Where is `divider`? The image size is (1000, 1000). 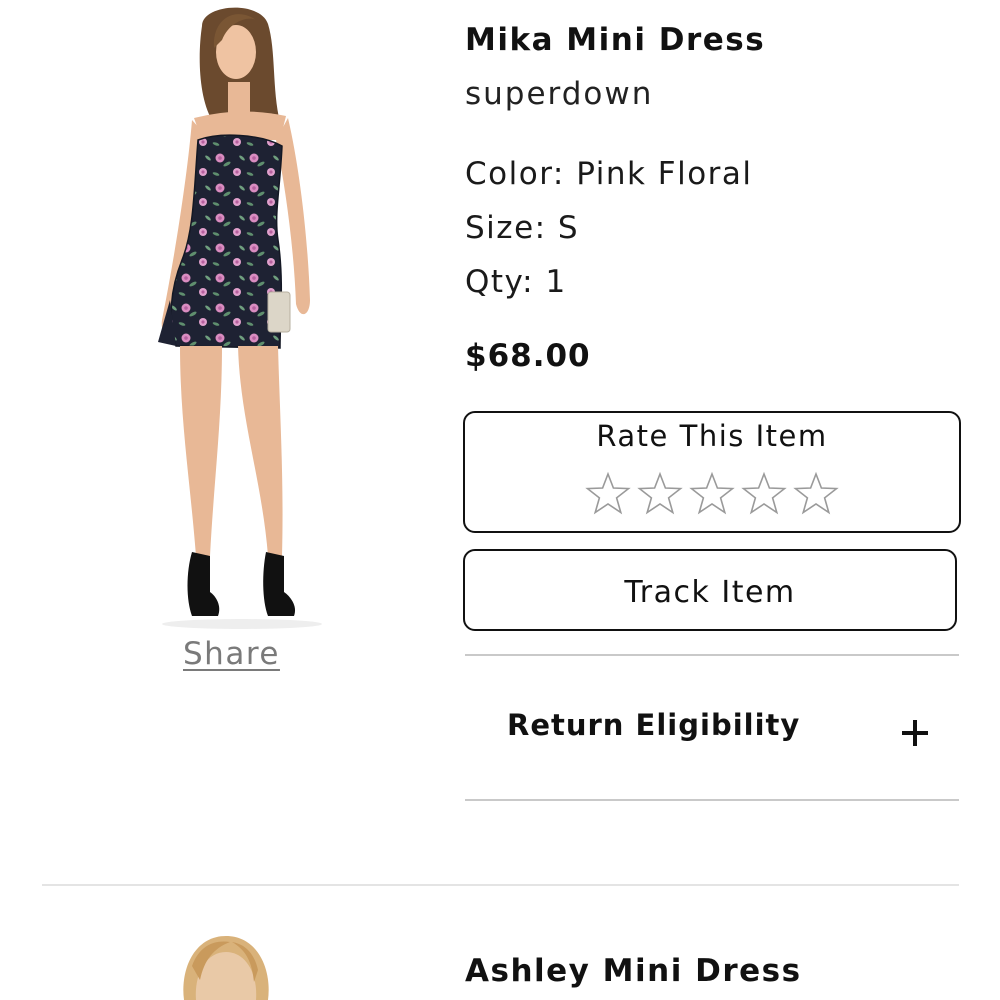 divider is located at coordinates (712, 800).